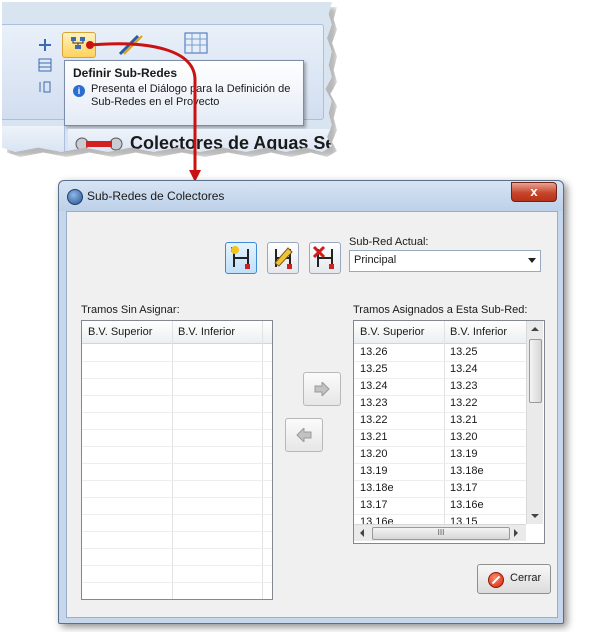  What do you see at coordinates (440, 489) in the screenshot?
I see `table-row: 13.18e 13.17` at bounding box center [440, 489].